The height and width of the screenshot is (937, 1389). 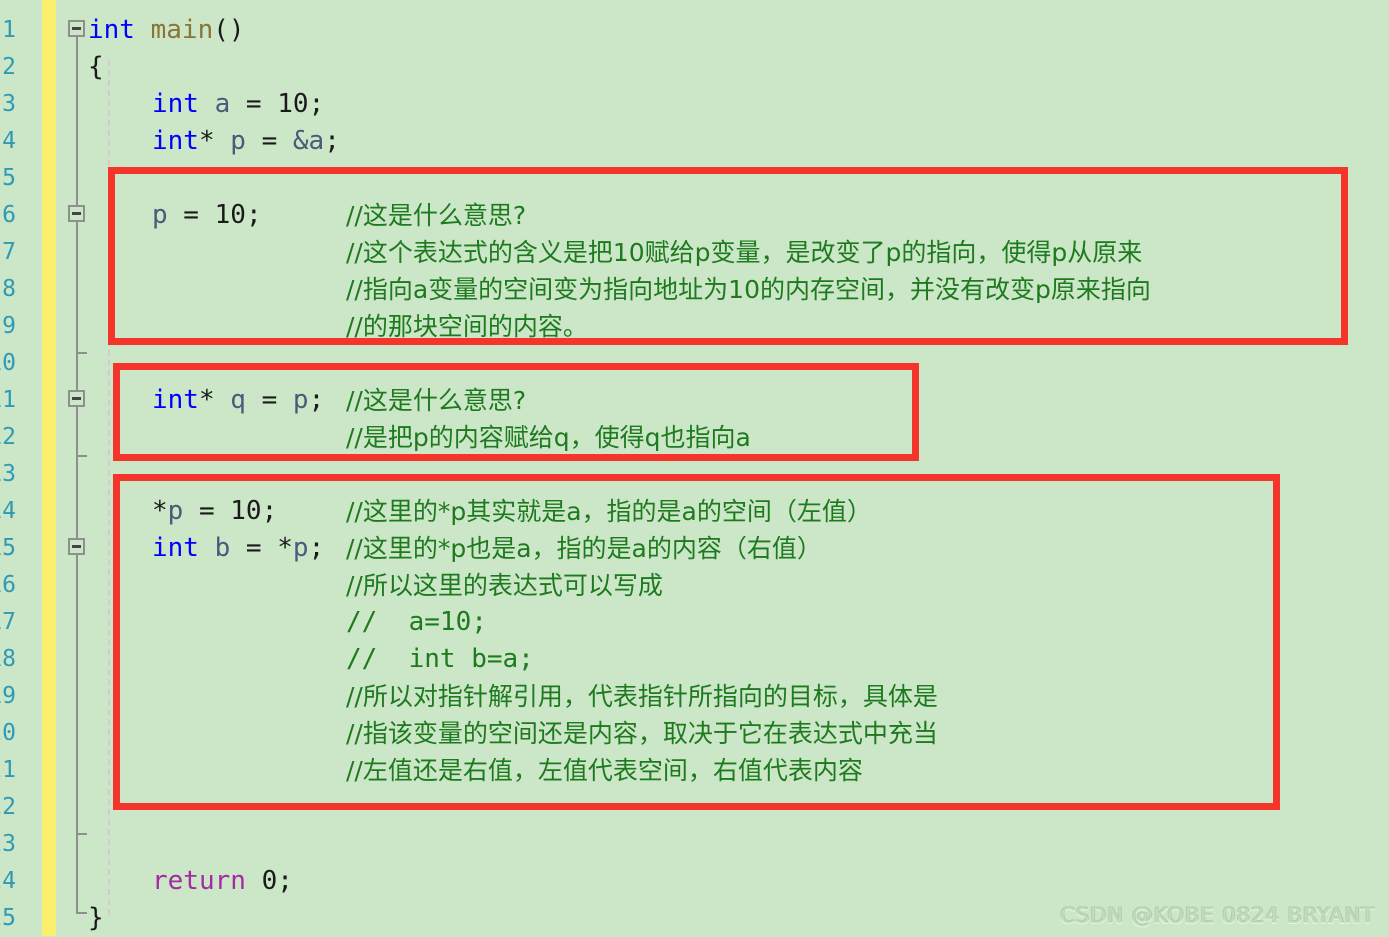 I want to click on code-line: int* p = &a;, so click(x=246, y=141).